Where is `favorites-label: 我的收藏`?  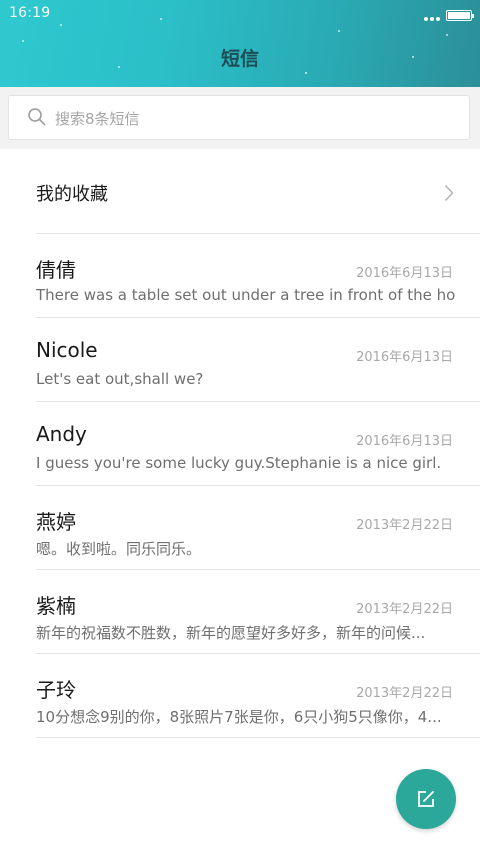
favorites-label: 我的收藏 is located at coordinates (72, 194).